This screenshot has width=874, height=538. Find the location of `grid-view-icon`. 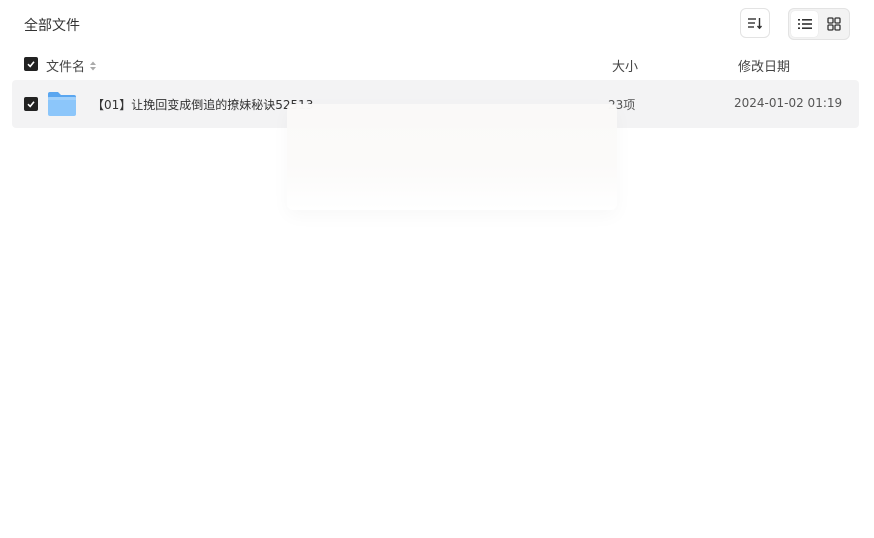

grid-view-icon is located at coordinates (833, 24).